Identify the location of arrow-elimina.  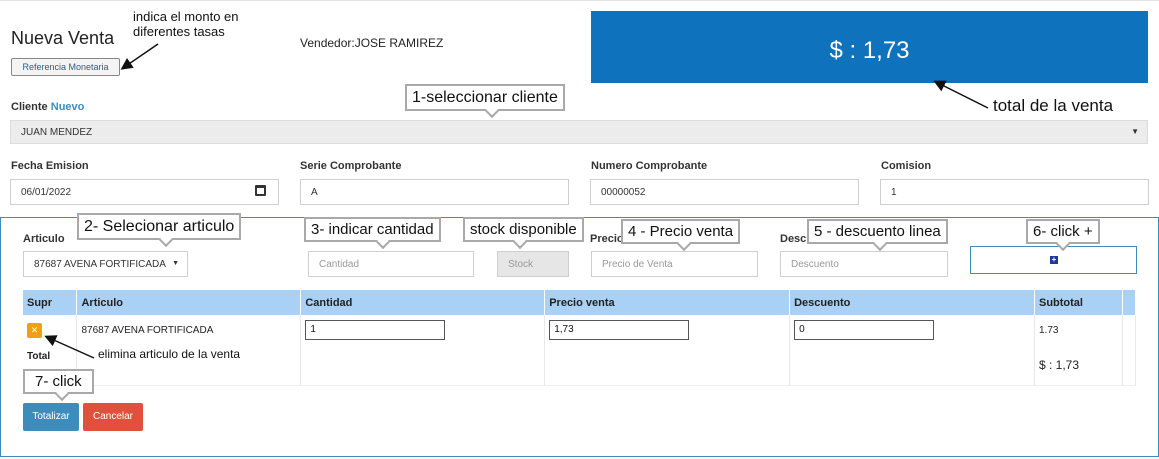
(69, 347).